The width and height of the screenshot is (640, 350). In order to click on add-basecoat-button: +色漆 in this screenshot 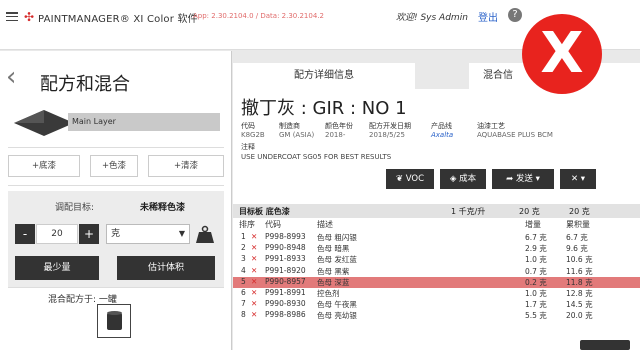, I will do `click(114, 166)`.